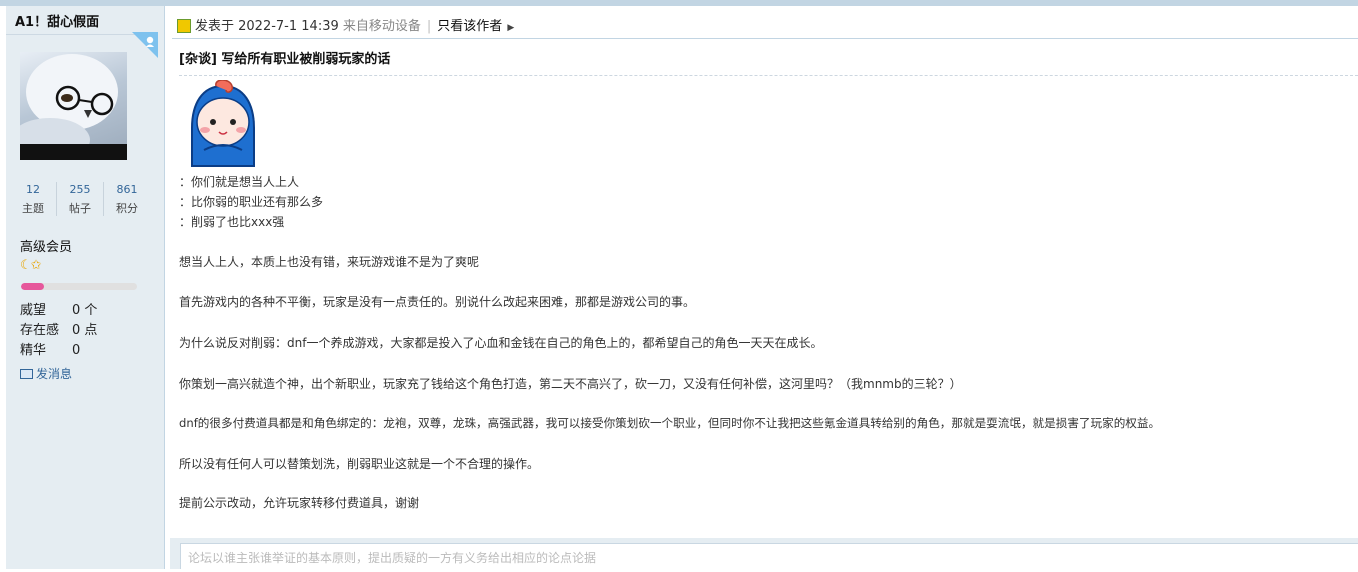 This screenshot has width=1358, height=572. Describe the element at coordinates (50, 348) in the screenshot. I see `user-field-digest: 精华 0` at that location.